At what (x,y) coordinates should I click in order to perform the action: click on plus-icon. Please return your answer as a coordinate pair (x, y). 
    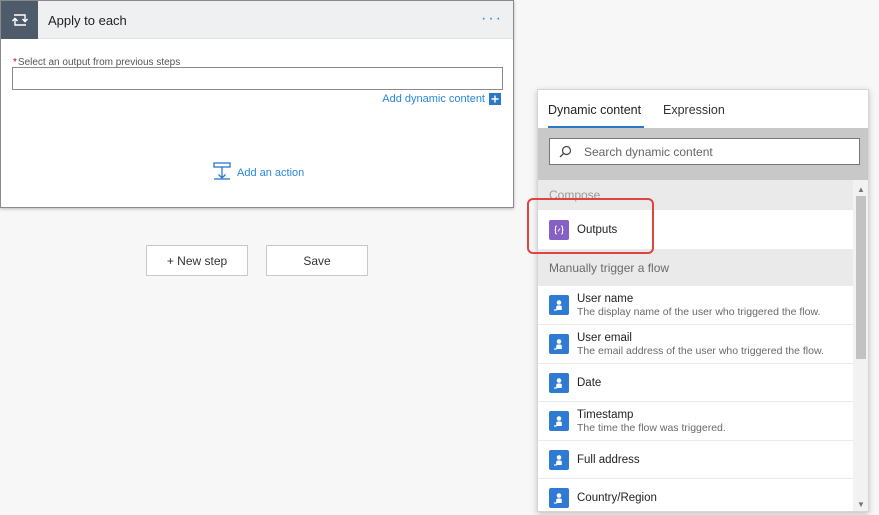
    Looking at the image, I should click on (495, 99).